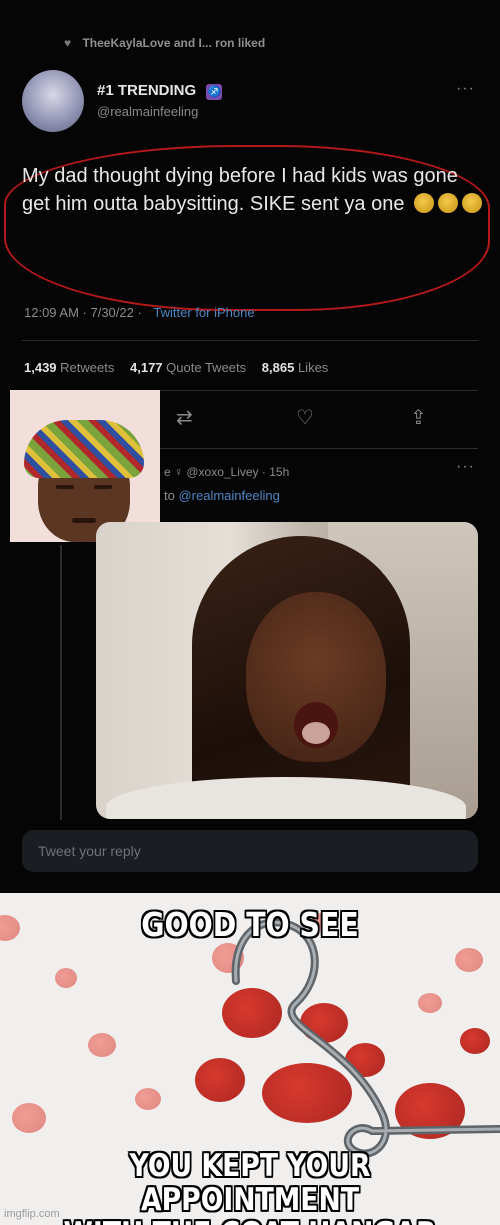  What do you see at coordinates (313, 367) in the screenshot?
I see `likes-label: Likes` at bounding box center [313, 367].